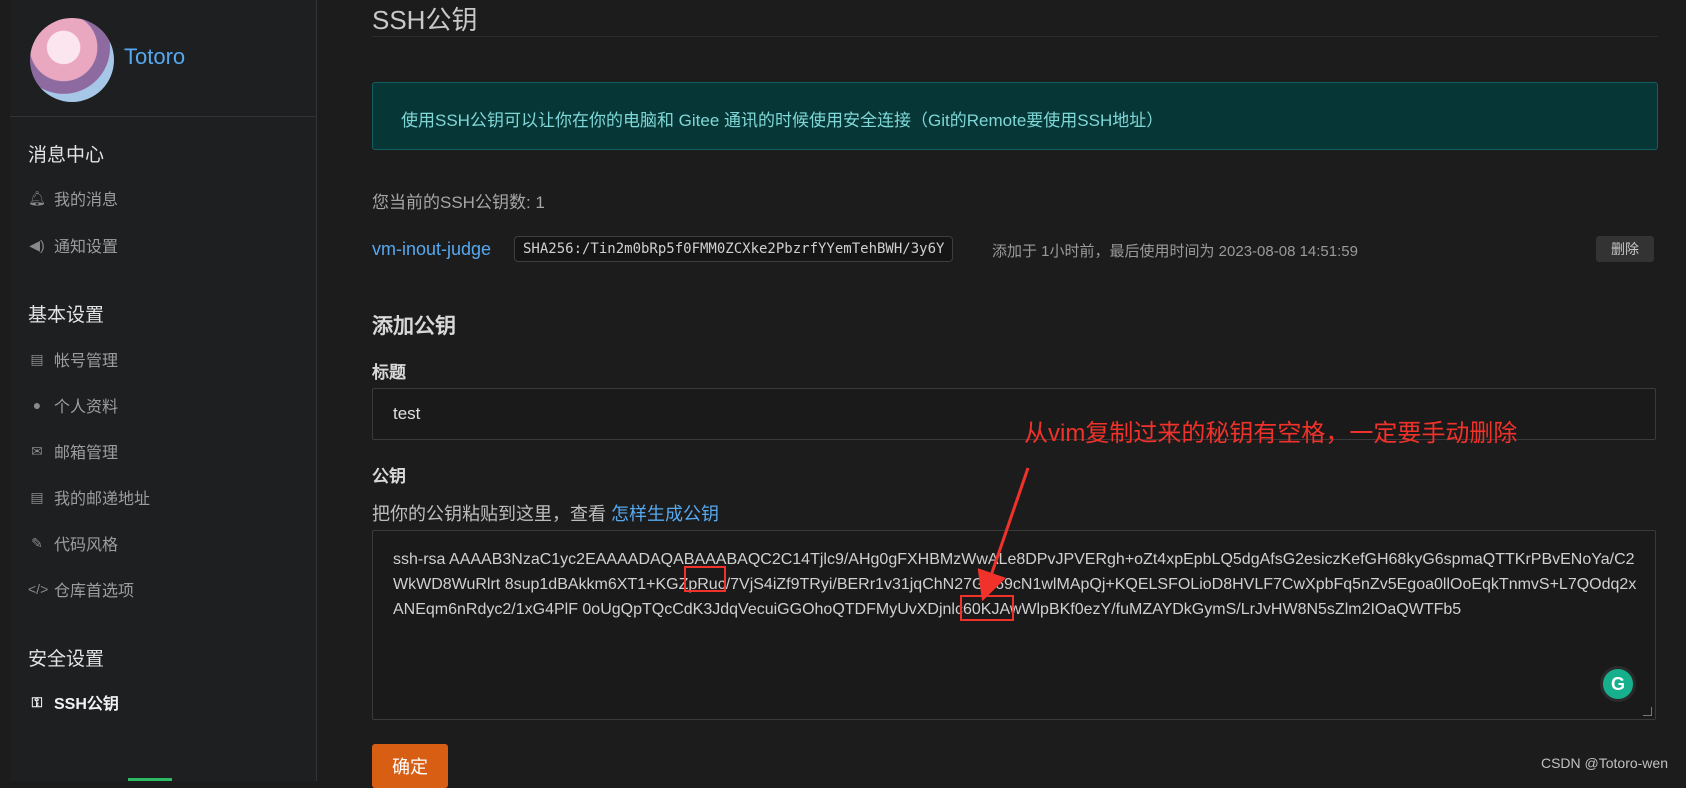  Describe the element at coordinates (1003, 534) in the screenshot. I see `annotation-arrow` at that location.